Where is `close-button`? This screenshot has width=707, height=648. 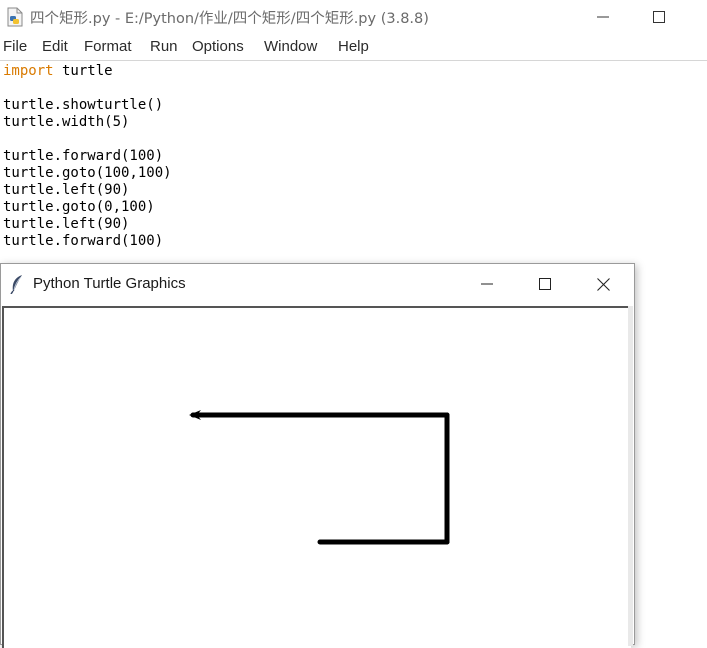
close-button is located at coordinates (603, 284).